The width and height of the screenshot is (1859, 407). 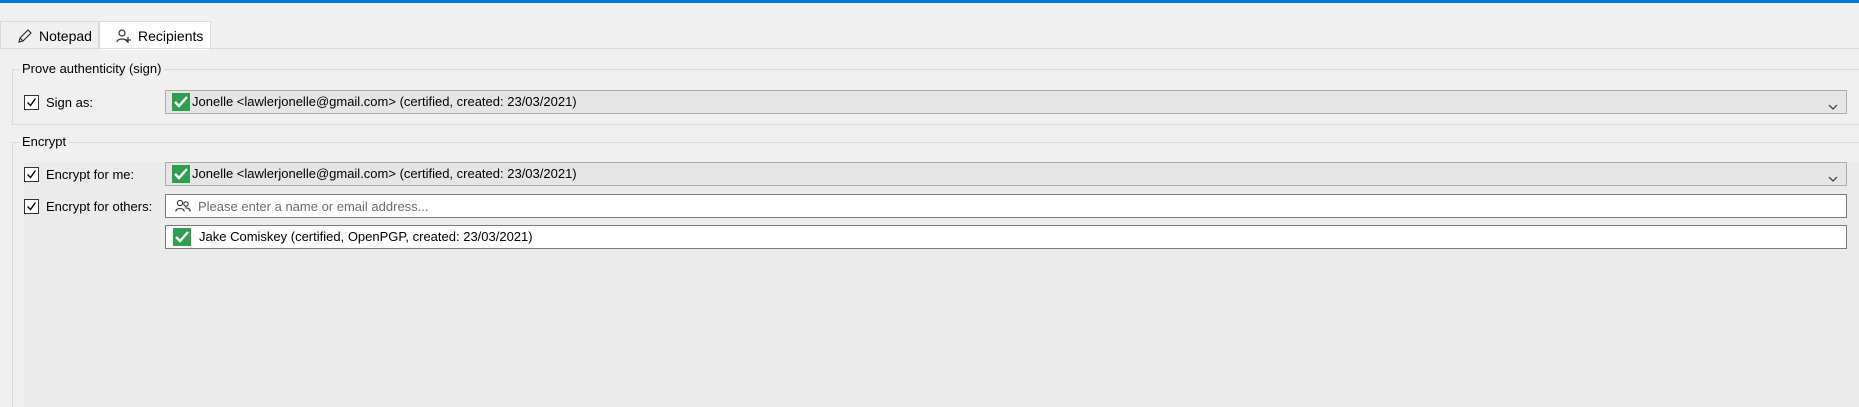 I want to click on sign-group-border-top, so click(x=935, y=69).